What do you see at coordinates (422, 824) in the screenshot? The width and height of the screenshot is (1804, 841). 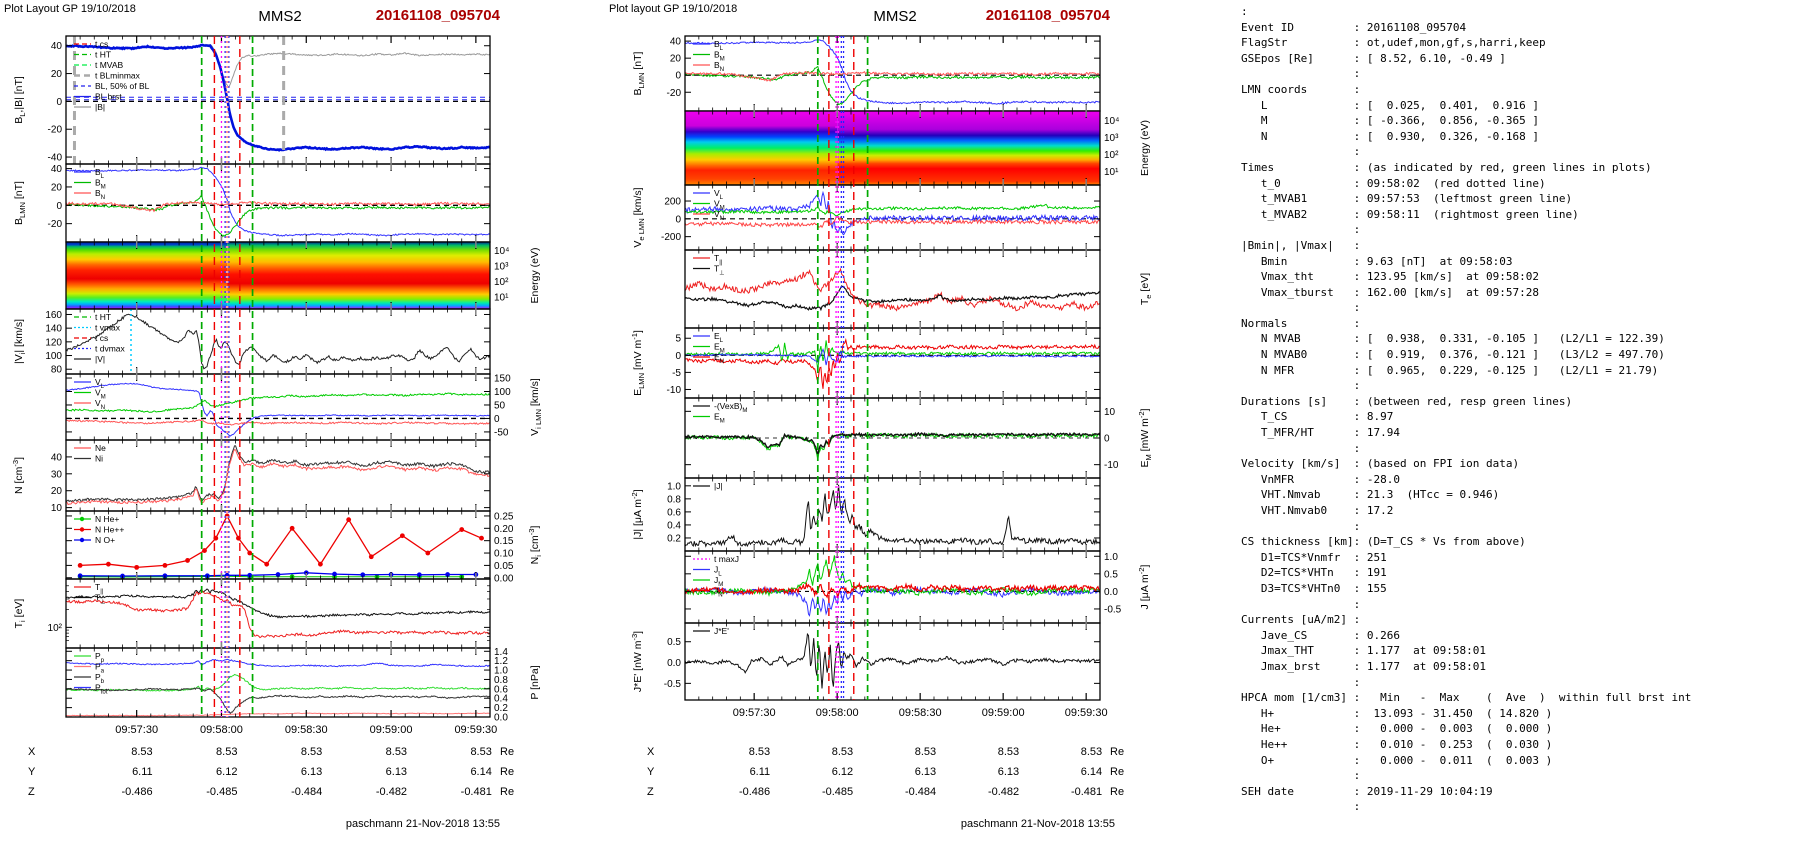 I see `credit-left: paschmann 21-Nov-2018 13:55` at bounding box center [422, 824].